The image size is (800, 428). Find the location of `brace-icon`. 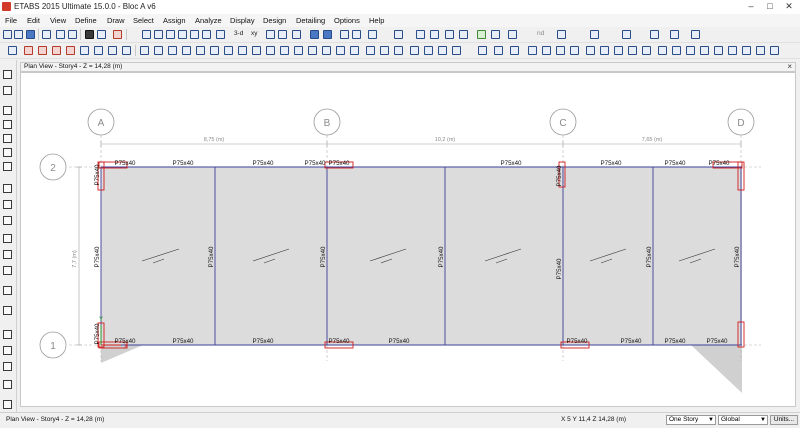

brace-icon is located at coordinates (434, 34).